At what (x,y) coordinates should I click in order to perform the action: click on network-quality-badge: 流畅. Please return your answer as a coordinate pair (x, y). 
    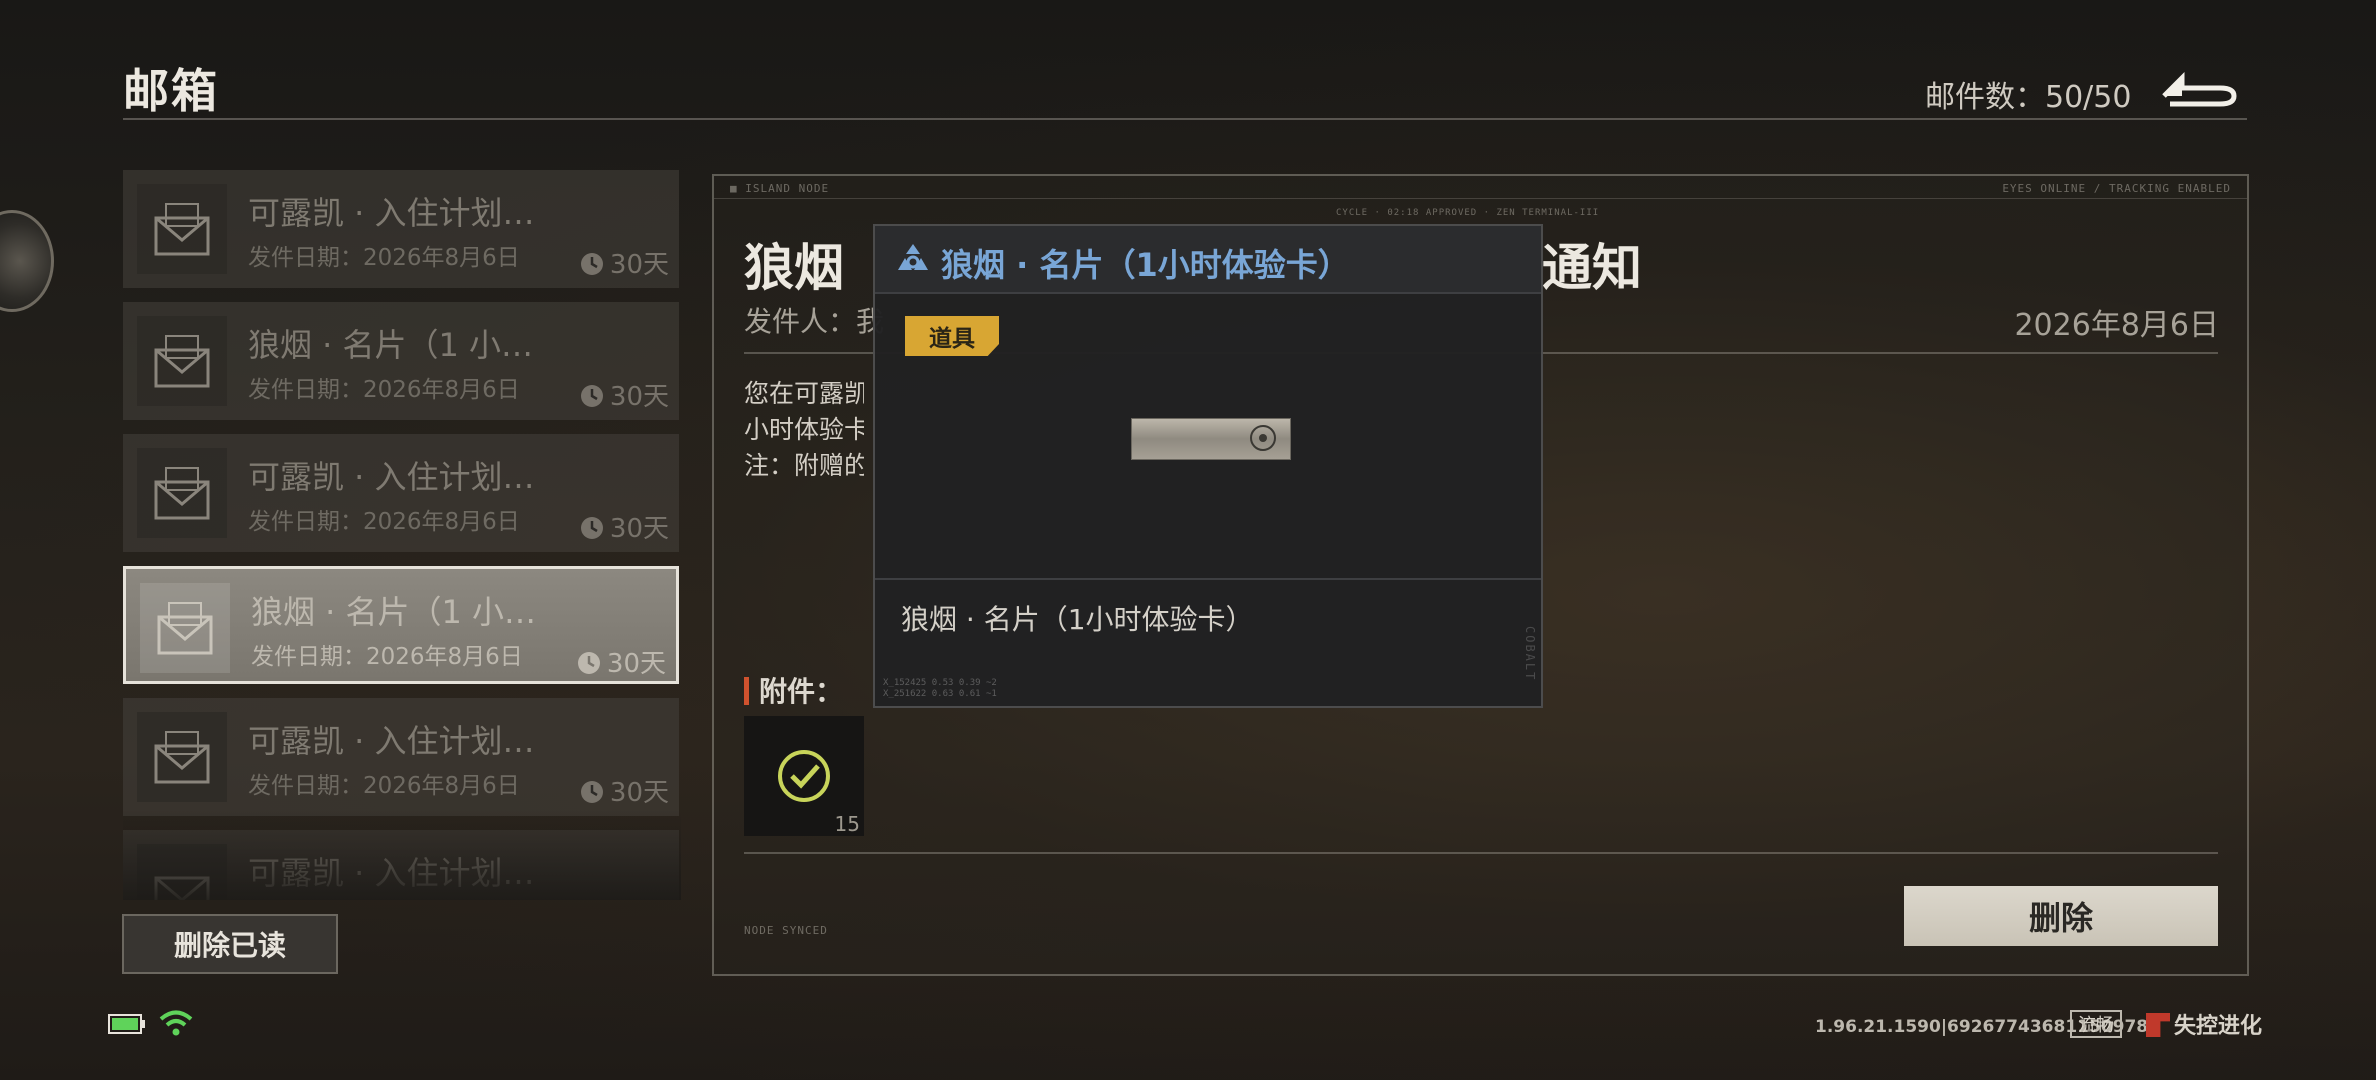
    Looking at the image, I should click on (2096, 1024).